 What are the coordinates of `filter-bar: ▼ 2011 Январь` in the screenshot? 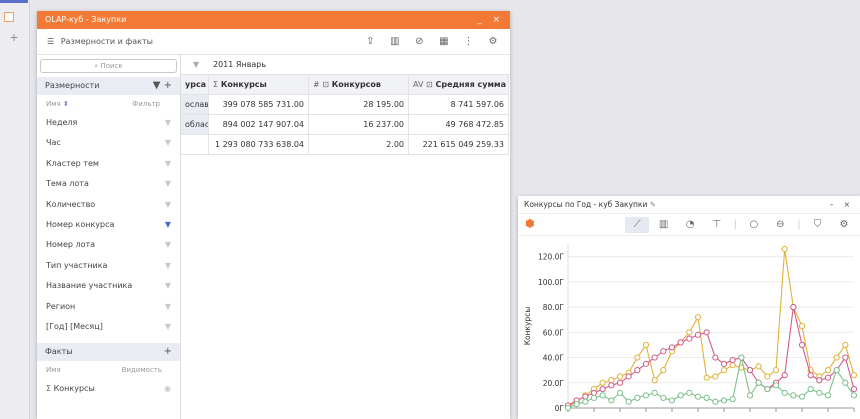 It's located at (345, 65).